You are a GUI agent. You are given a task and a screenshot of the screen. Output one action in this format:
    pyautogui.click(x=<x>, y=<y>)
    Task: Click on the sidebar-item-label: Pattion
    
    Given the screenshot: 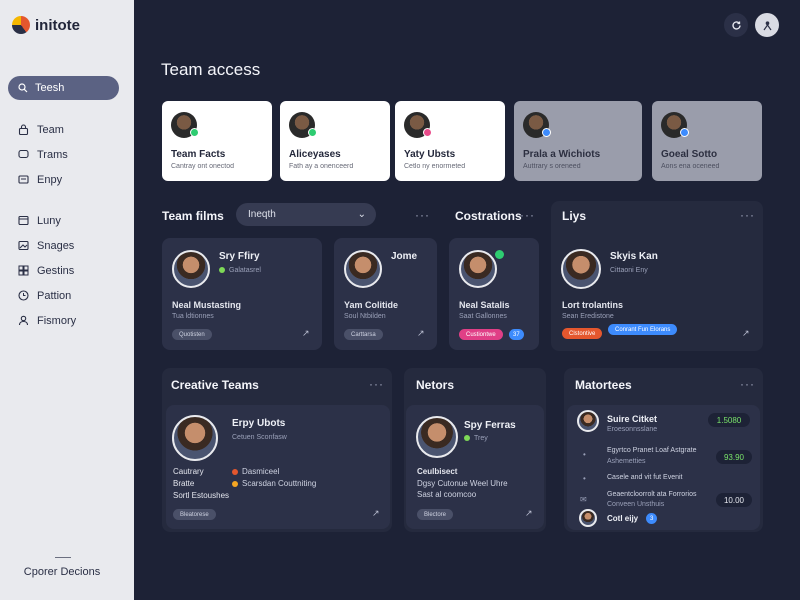 What is the action you would take?
    pyautogui.click(x=54, y=295)
    